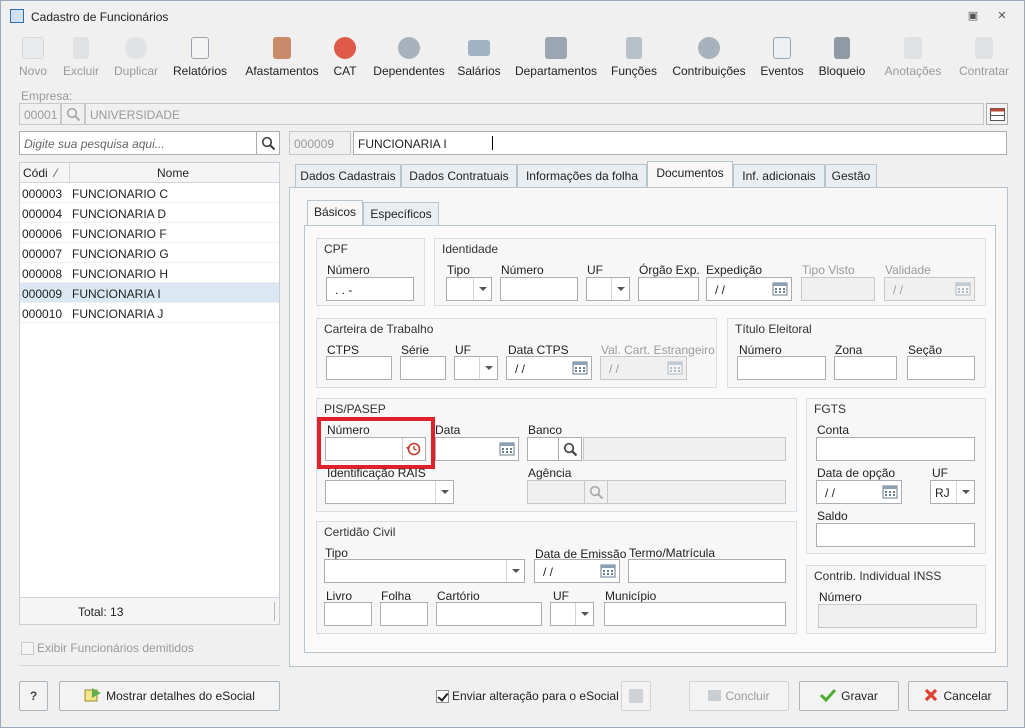  I want to click on table-row: 000010 FUNCIONARIA J, so click(149, 313).